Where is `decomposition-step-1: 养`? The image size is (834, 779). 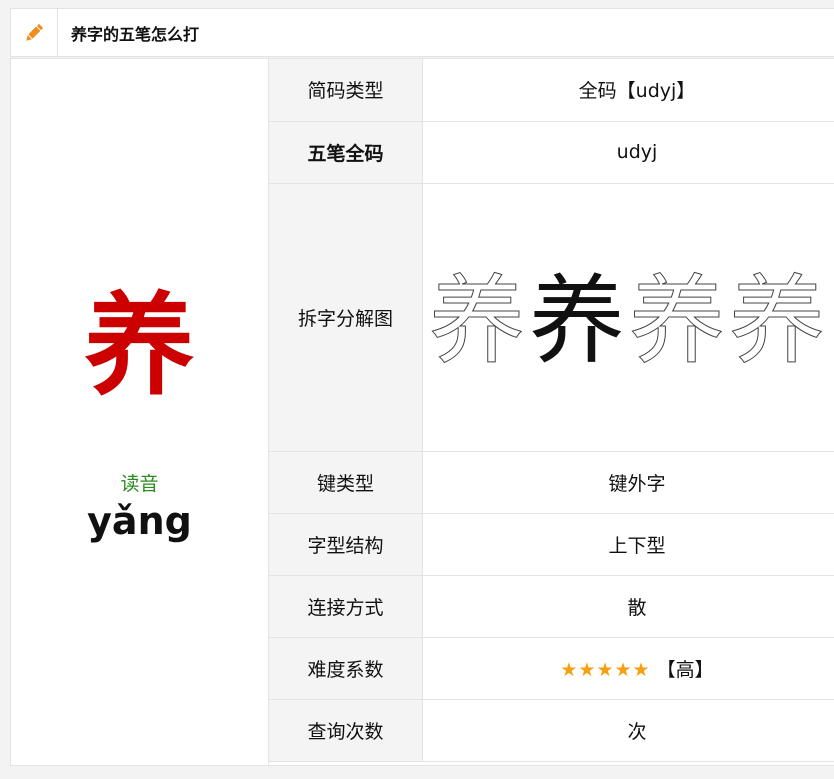
decomposition-step-1: 养 is located at coordinates (477, 319).